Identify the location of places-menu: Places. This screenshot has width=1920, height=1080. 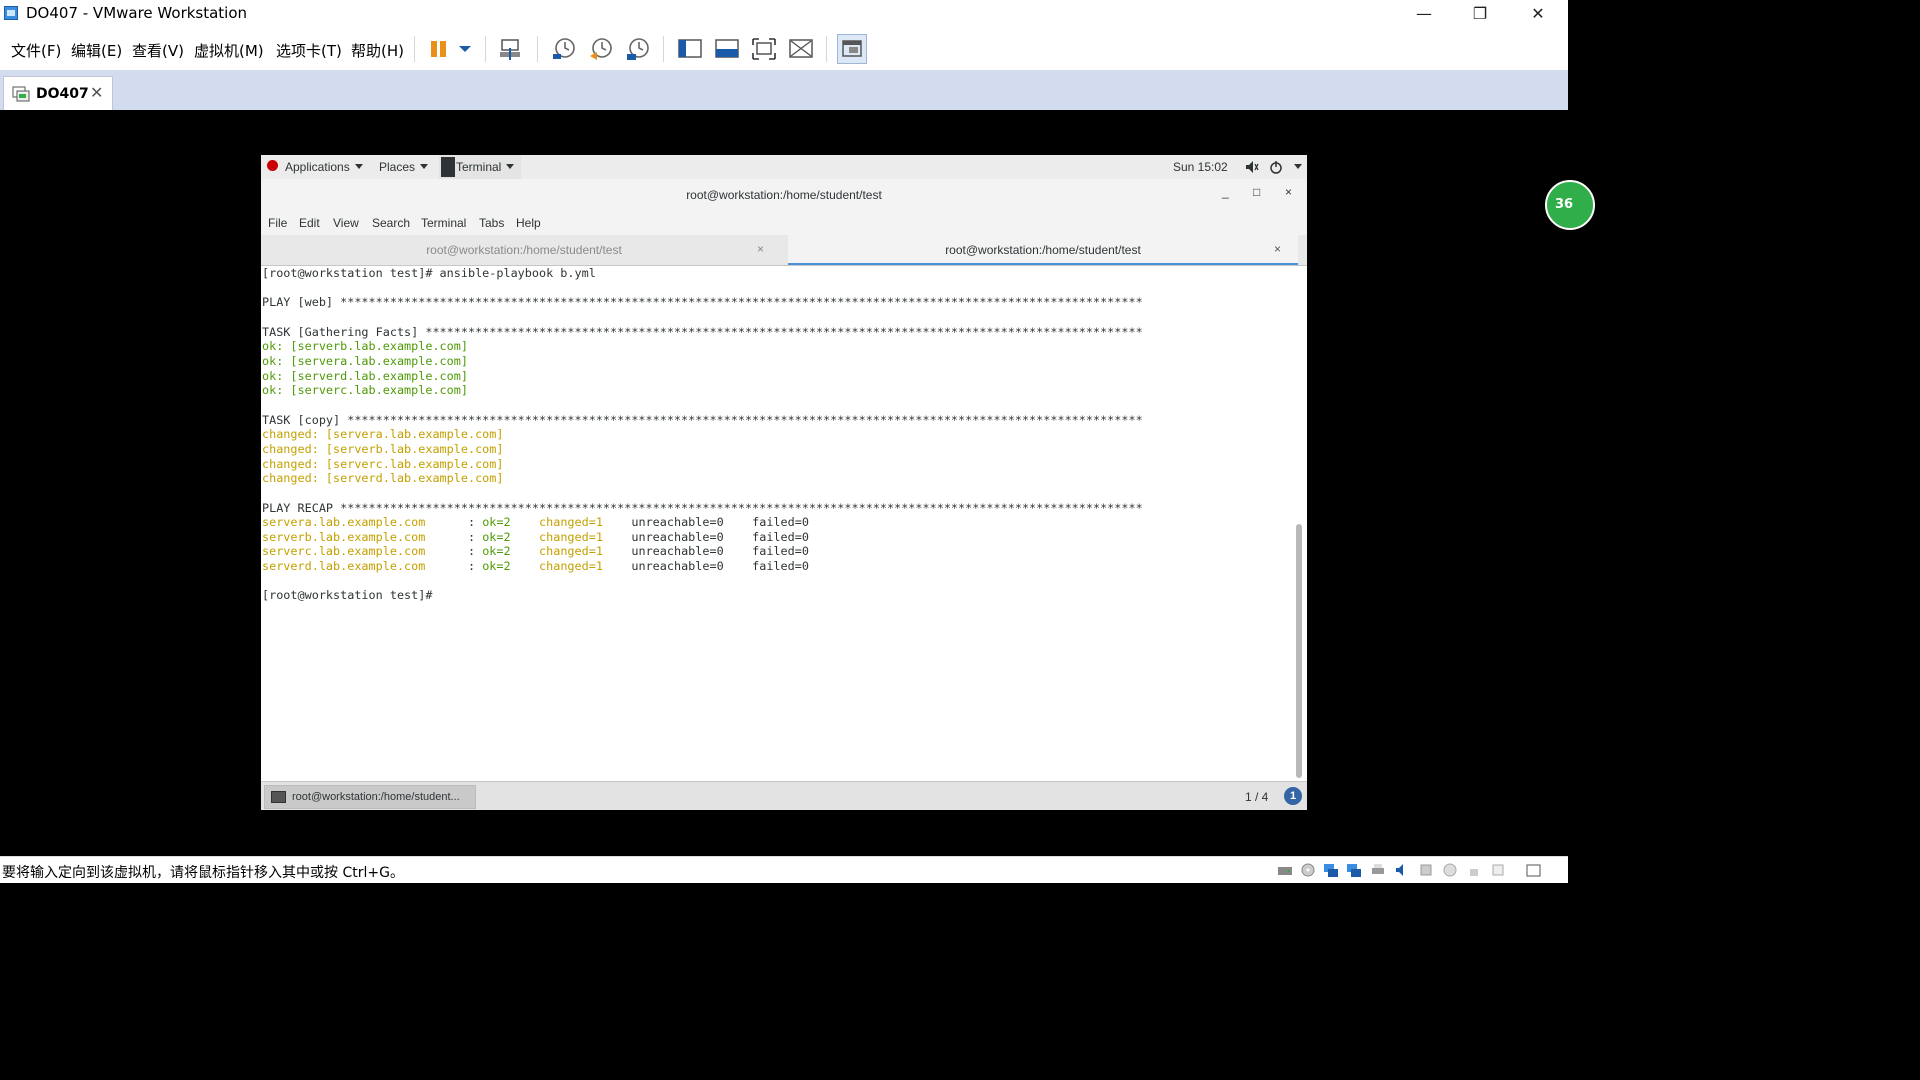
(404, 167).